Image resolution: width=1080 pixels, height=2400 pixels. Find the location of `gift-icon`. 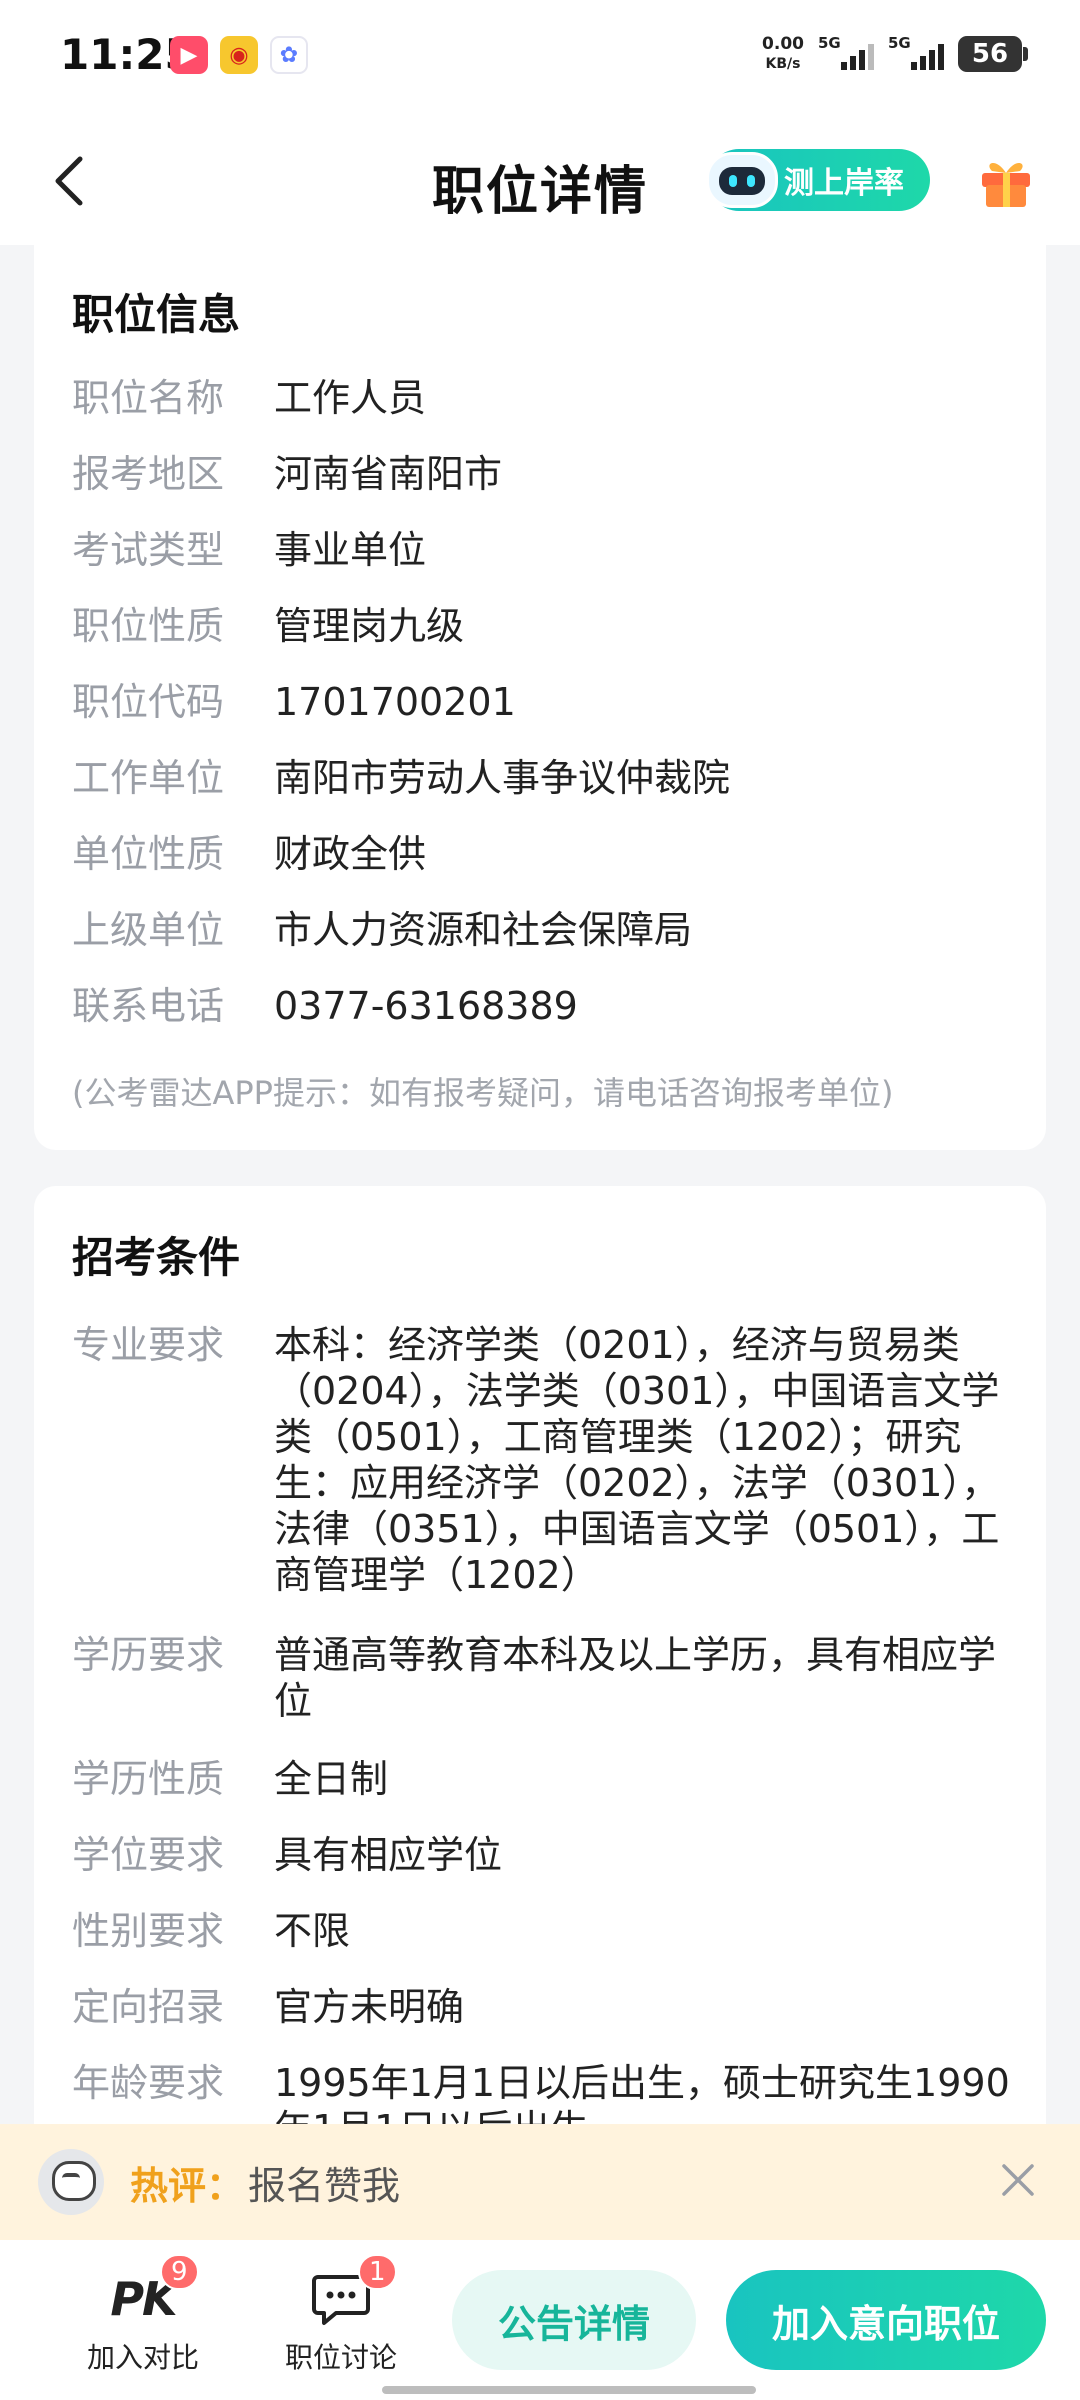

gift-icon is located at coordinates (1006, 180).